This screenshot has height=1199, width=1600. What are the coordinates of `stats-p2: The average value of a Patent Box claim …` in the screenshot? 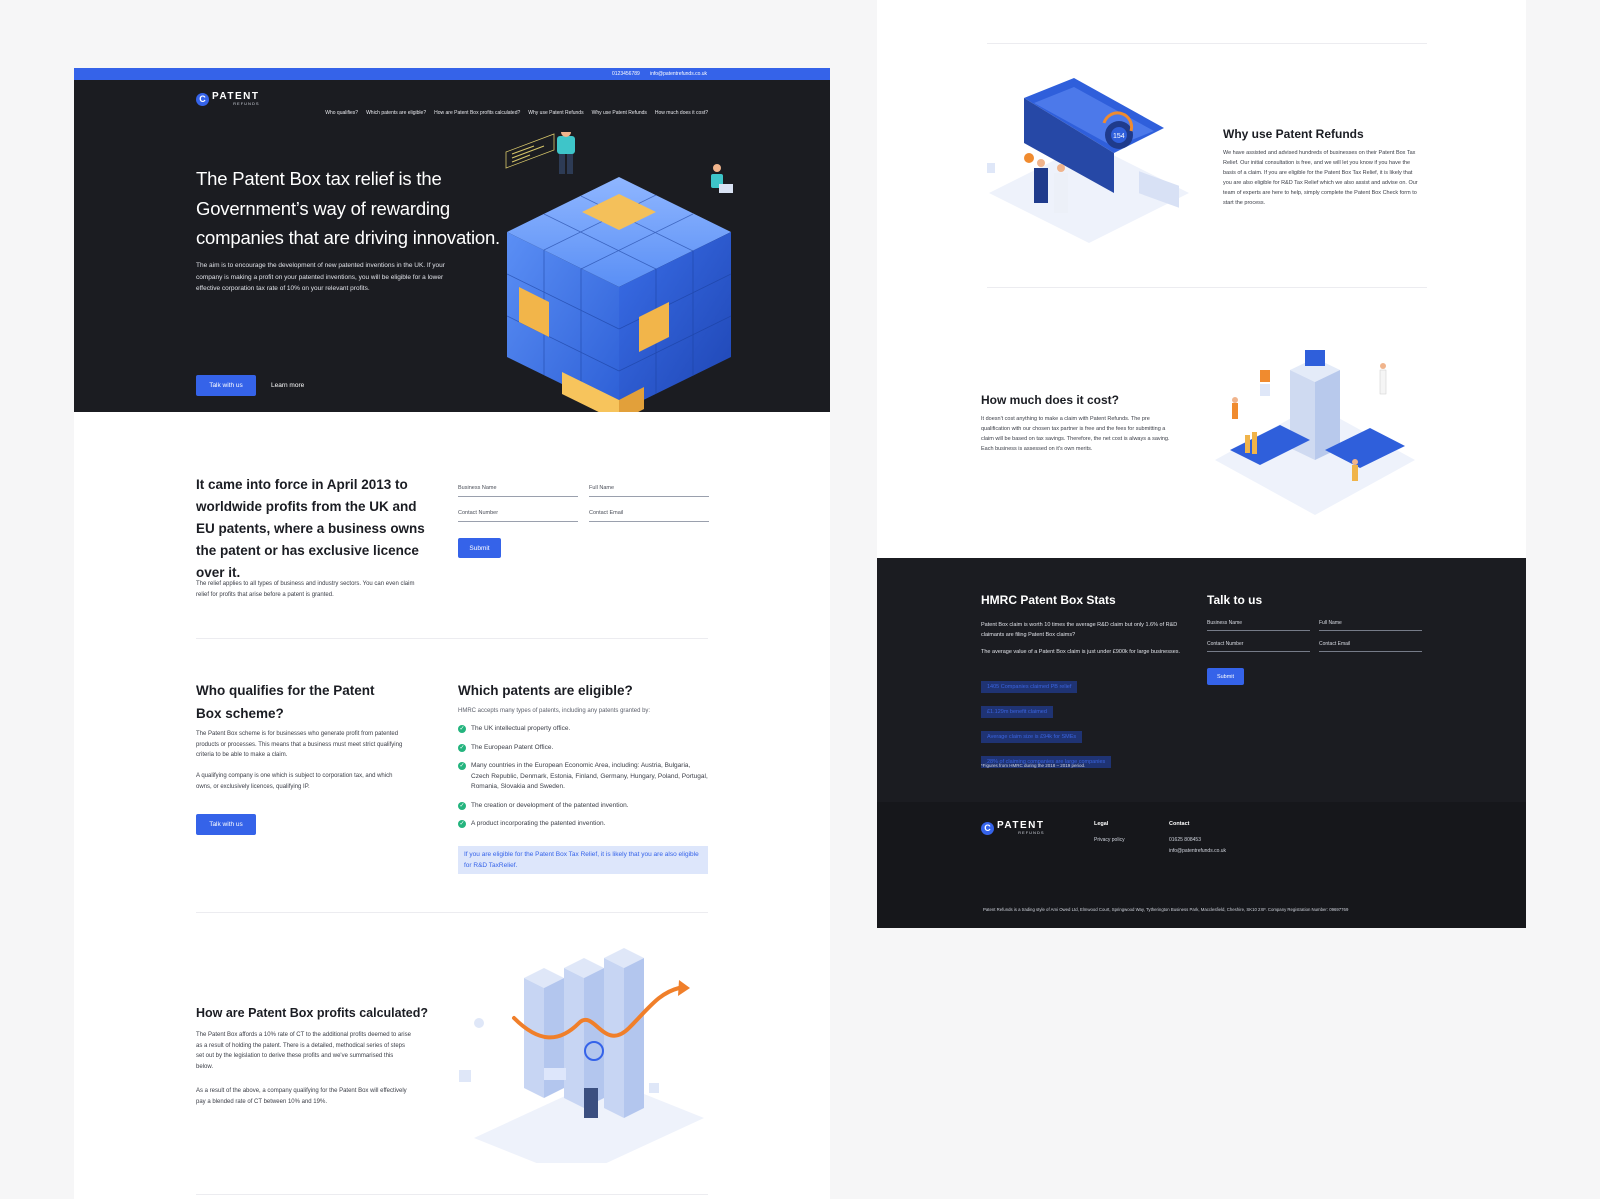 It's located at (1081, 652).